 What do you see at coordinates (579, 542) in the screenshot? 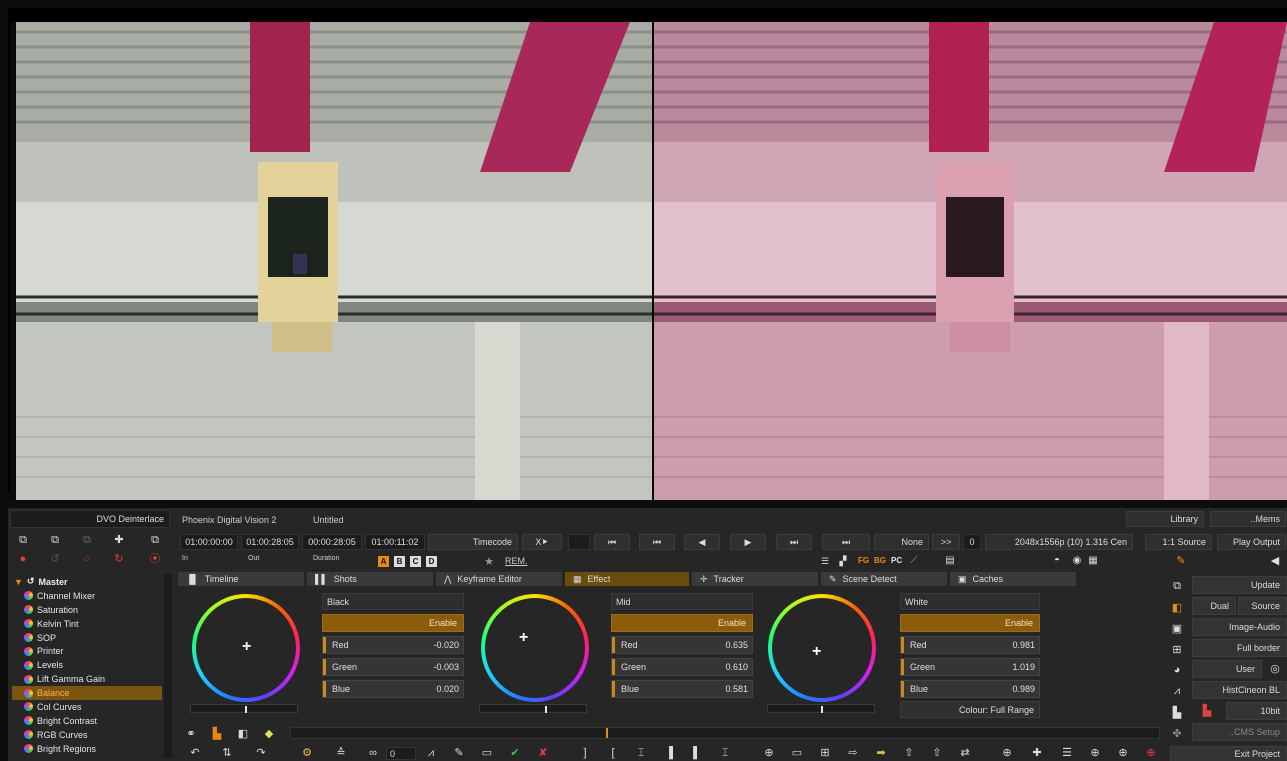
I see `blank-button` at bounding box center [579, 542].